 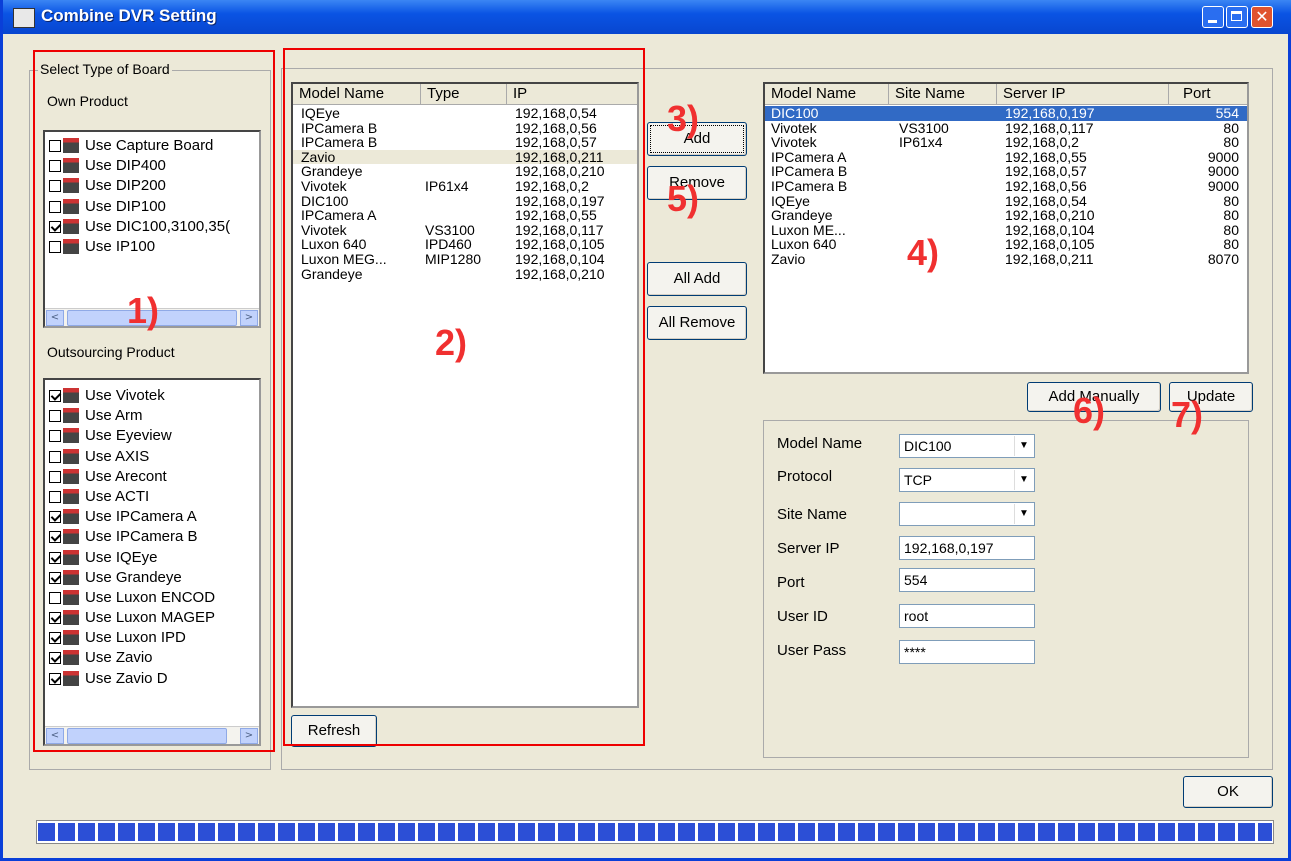 What do you see at coordinates (143, 310) in the screenshot?
I see `annotation-label-1: 1)` at bounding box center [143, 310].